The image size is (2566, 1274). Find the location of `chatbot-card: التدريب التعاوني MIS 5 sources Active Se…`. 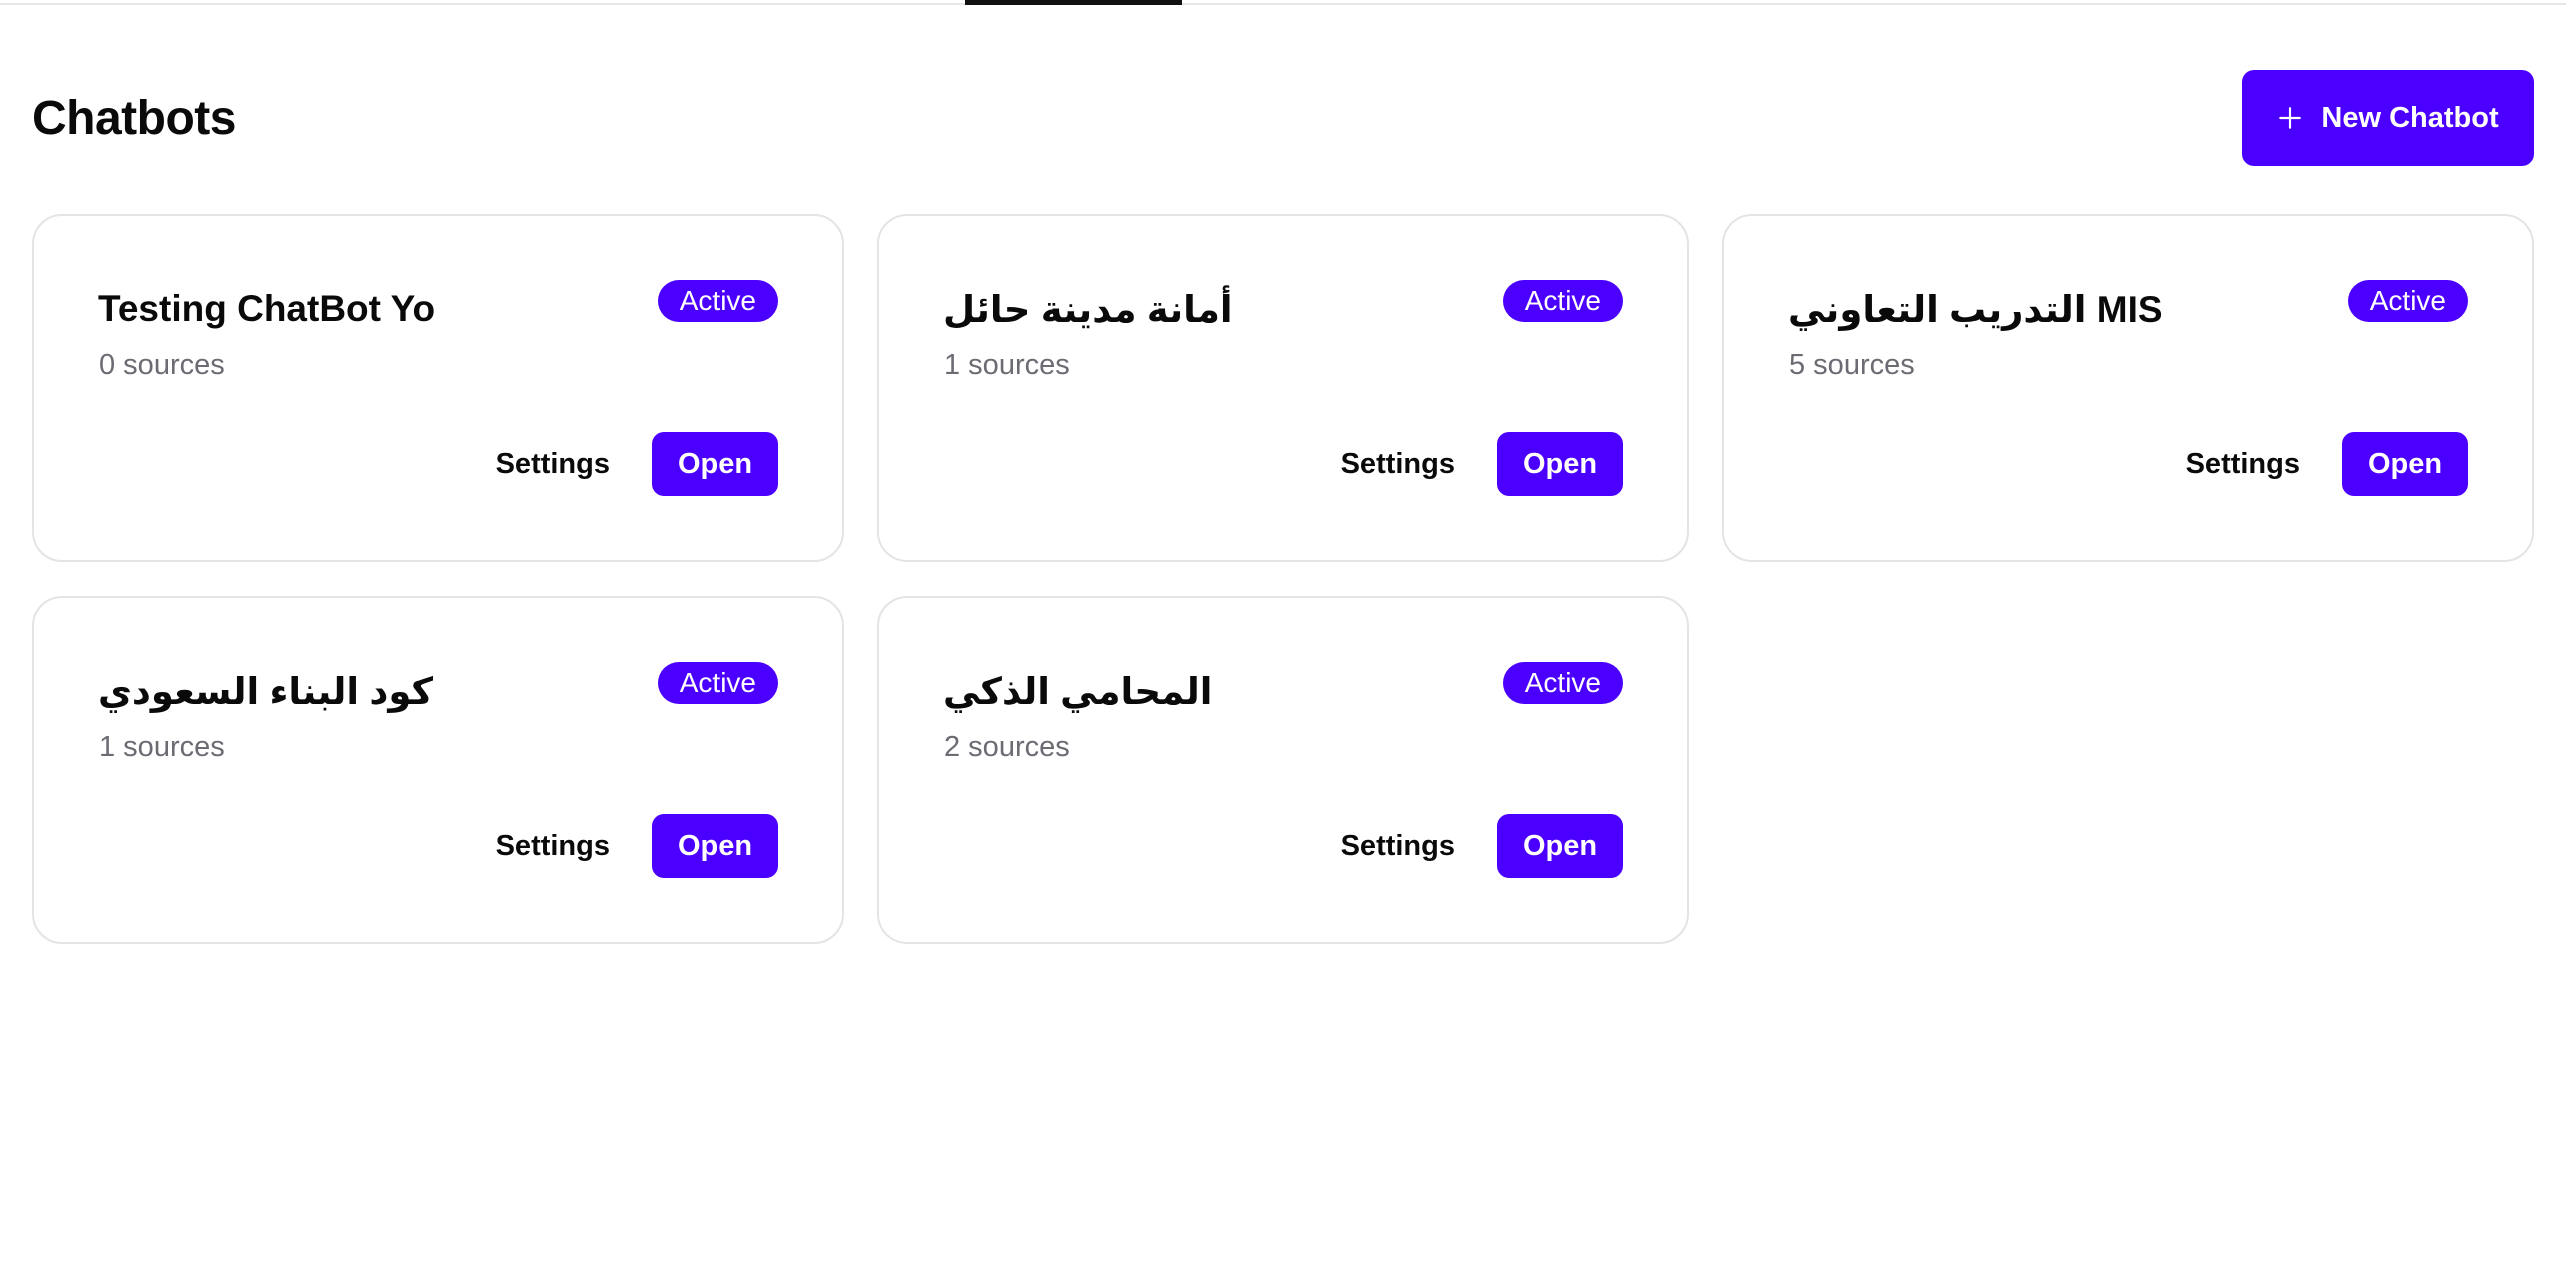

chatbot-card: التدريب التعاوني MIS 5 sources Active Se… is located at coordinates (2128, 388).